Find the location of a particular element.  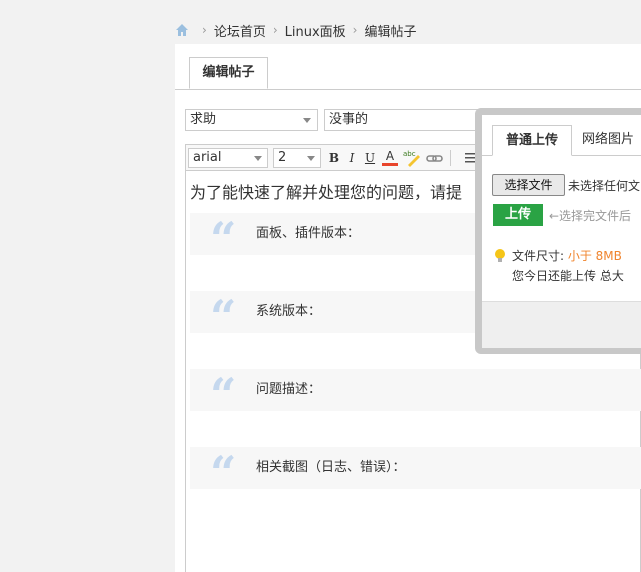

font-size-value: 2 is located at coordinates (282, 157).